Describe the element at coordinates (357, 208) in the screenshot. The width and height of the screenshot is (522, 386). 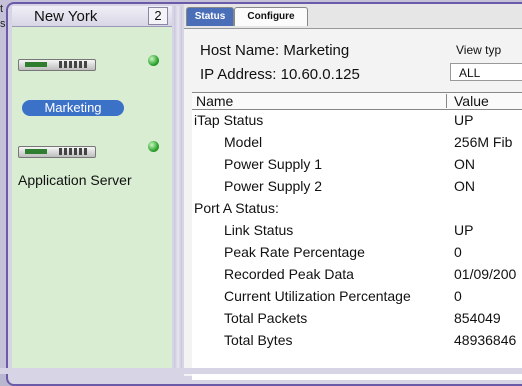
I see `table-row: Port A Status:` at that location.